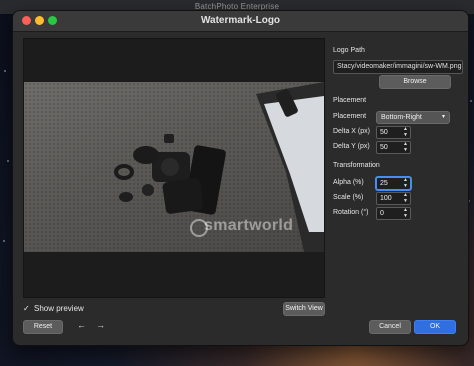  I want to click on placement-select: Bottom-Right ▾, so click(413, 117).